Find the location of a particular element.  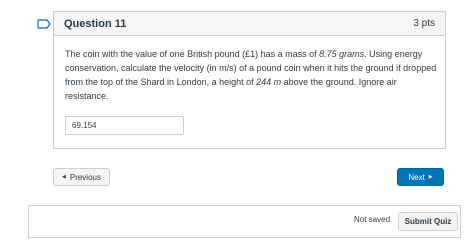

previous-label: Previous is located at coordinates (85, 177).